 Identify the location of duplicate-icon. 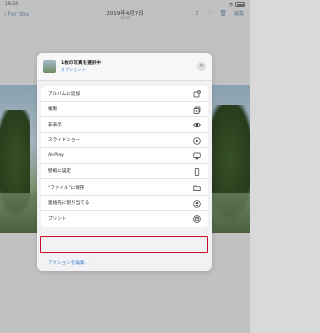
(197, 110).